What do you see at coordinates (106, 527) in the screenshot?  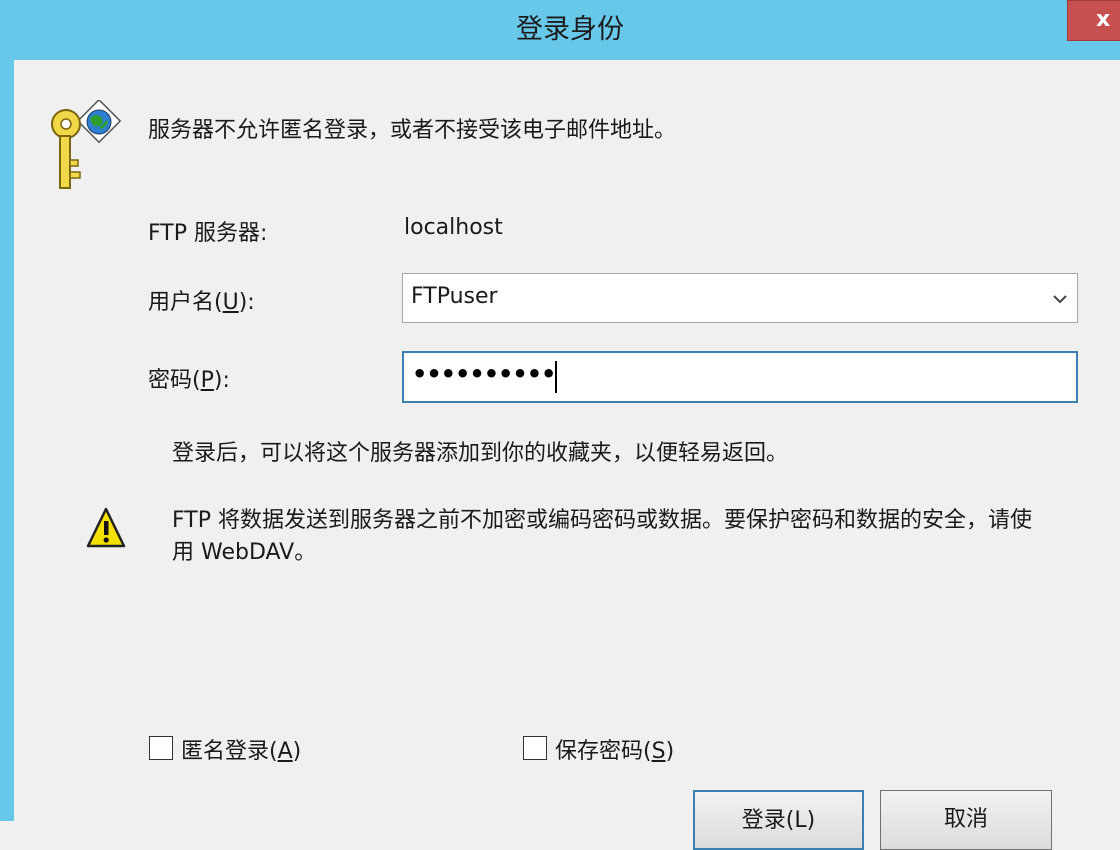 I see `warning-icon` at bounding box center [106, 527].